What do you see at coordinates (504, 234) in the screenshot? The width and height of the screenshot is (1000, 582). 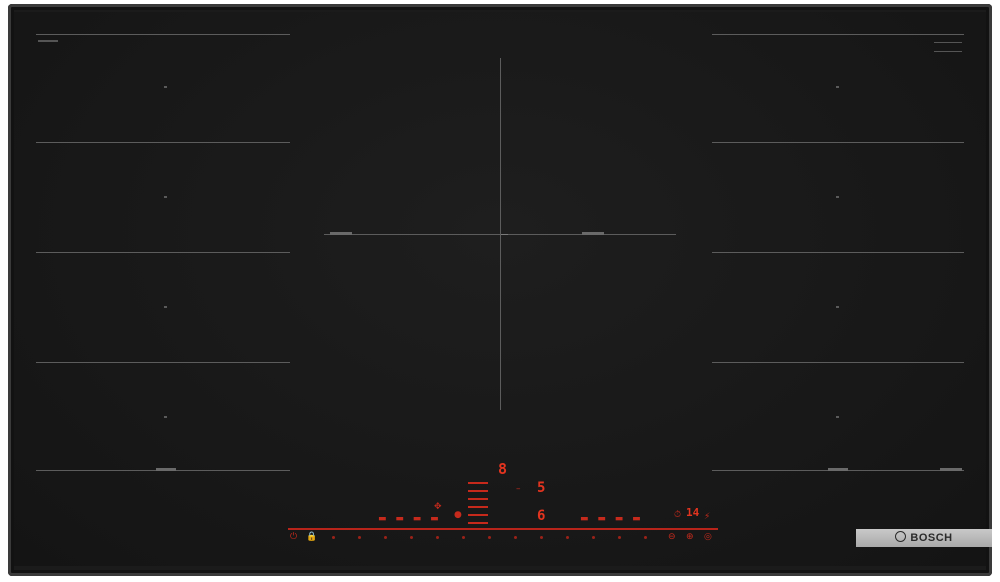 I see `center-corner` at bounding box center [504, 234].